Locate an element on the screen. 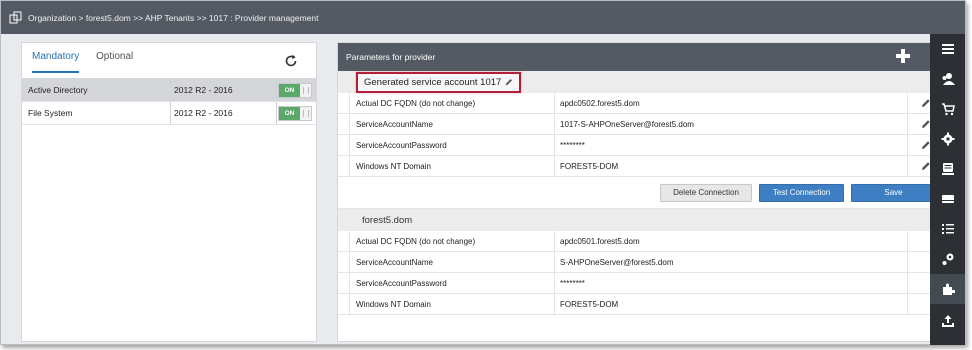  parameters-header: Parameters for provider is located at coordinates (634, 57).